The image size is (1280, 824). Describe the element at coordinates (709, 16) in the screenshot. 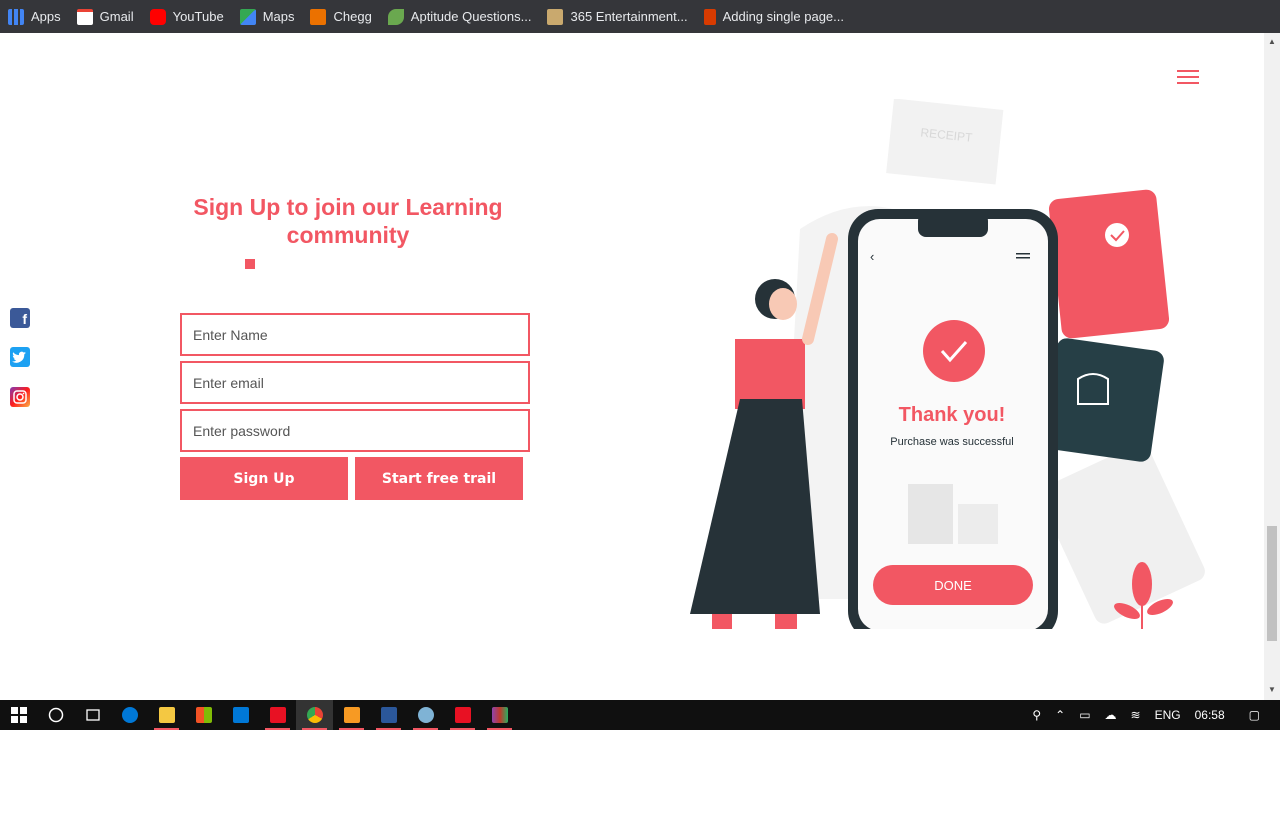

I see `office-icon` at that location.